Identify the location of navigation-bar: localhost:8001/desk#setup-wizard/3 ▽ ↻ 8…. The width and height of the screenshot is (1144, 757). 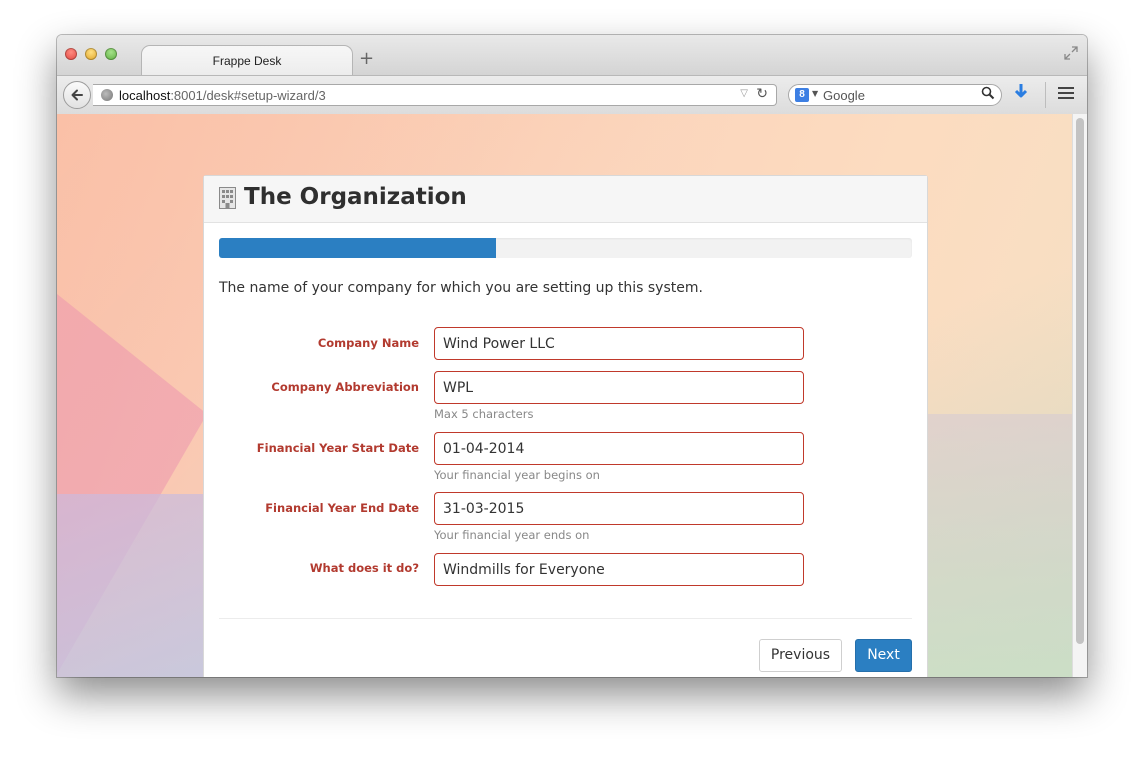
(572, 95).